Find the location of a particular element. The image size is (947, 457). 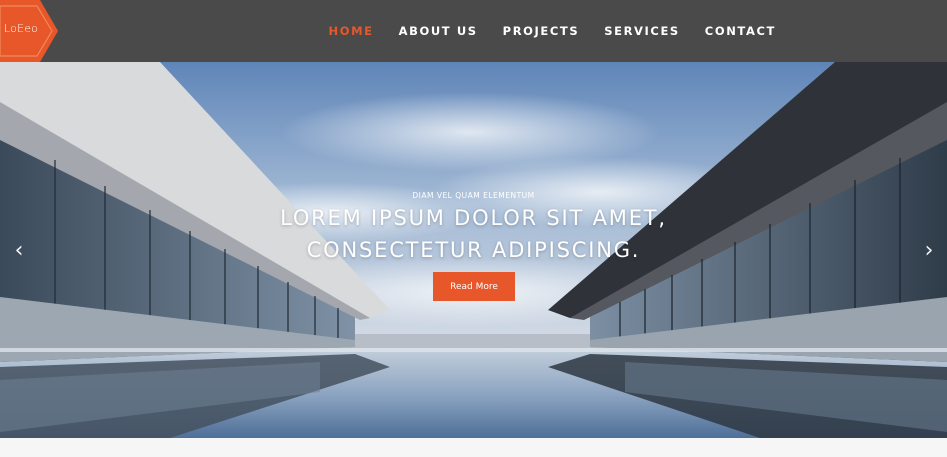

page-content-strip is located at coordinates (473, 447).